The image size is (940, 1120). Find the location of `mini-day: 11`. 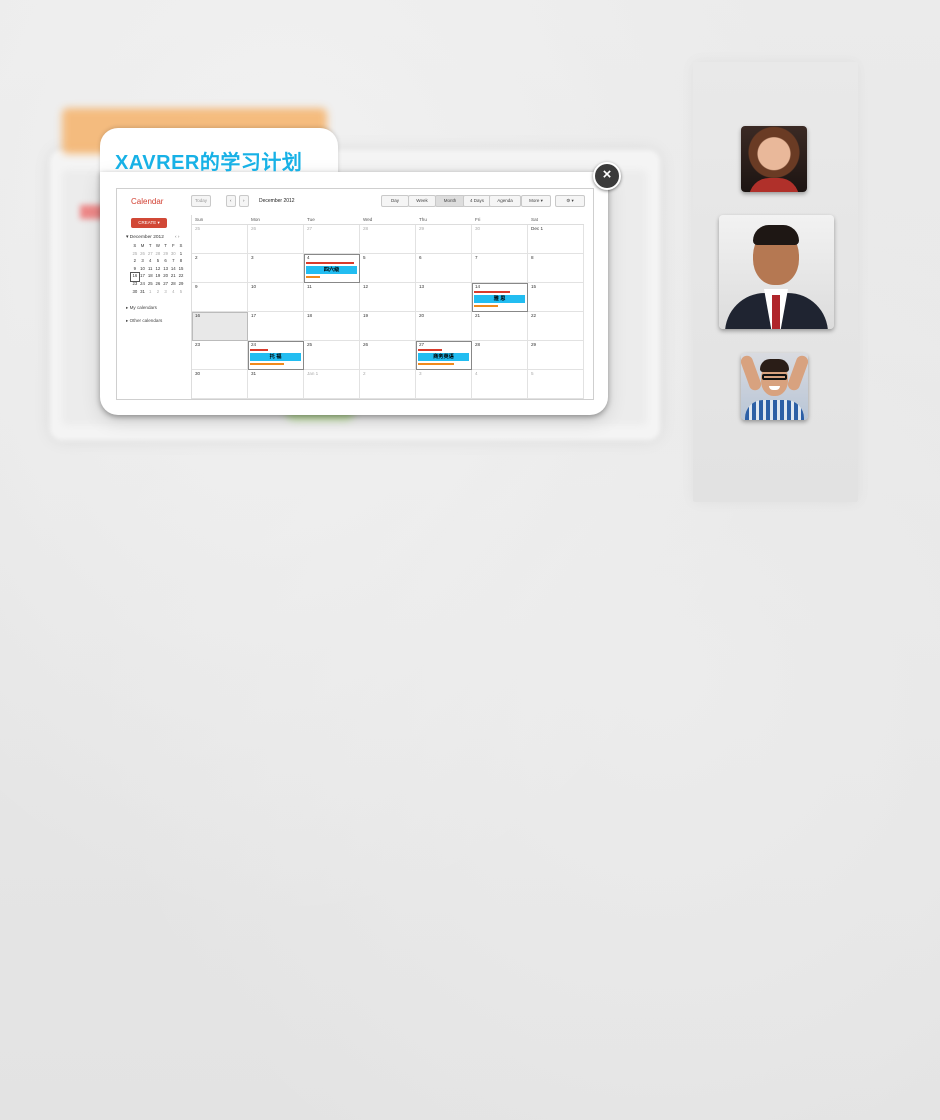

mini-day: 11 is located at coordinates (150, 270).